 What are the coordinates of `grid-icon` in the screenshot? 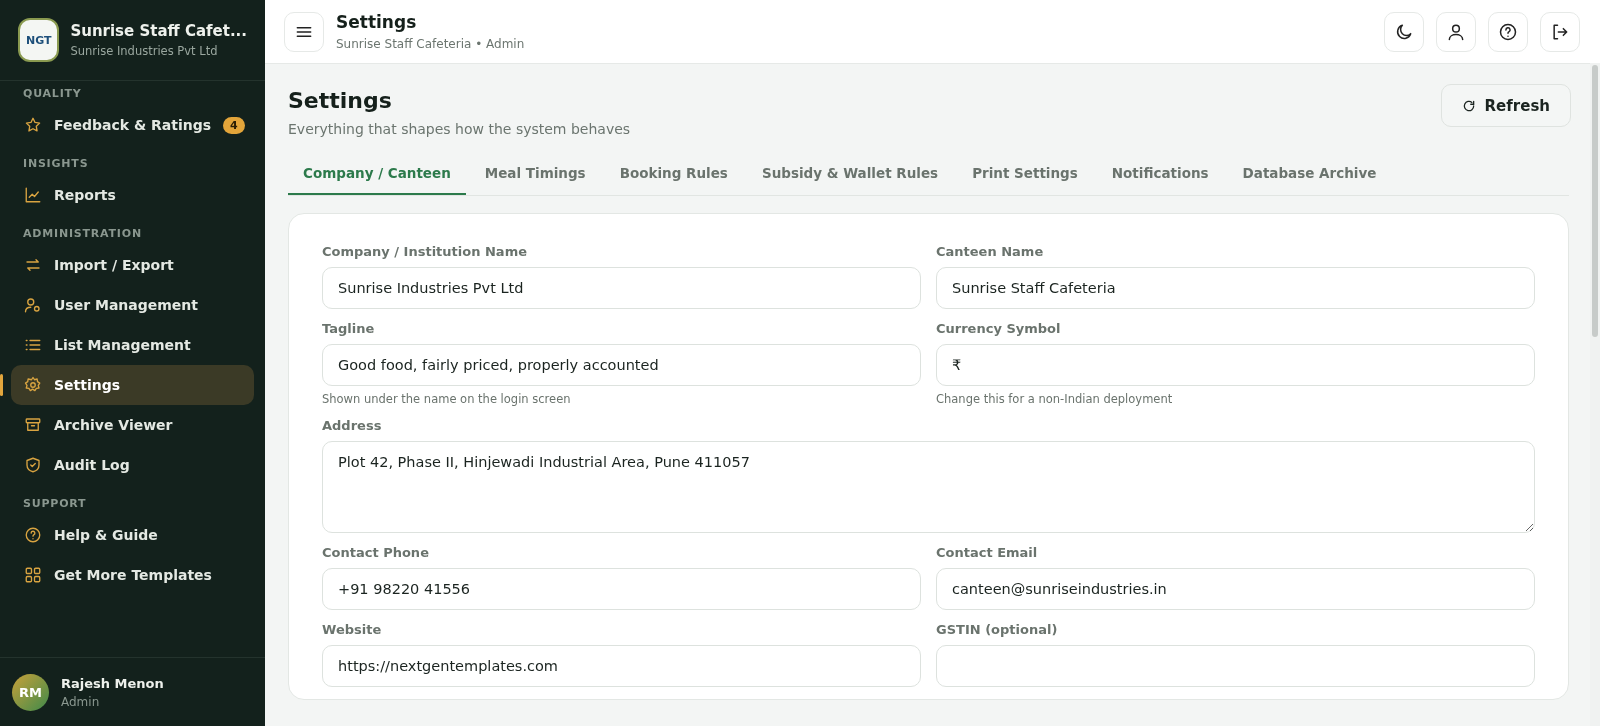 It's located at (33, 575).